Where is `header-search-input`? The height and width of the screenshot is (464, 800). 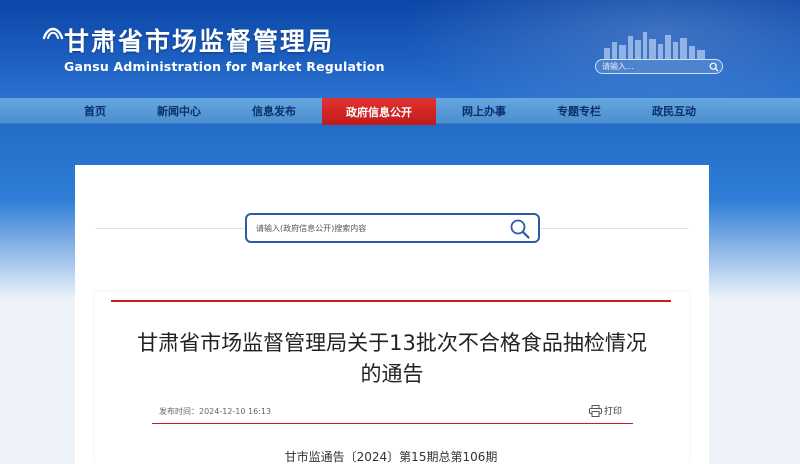
header-search-input is located at coordinates (652, 66).